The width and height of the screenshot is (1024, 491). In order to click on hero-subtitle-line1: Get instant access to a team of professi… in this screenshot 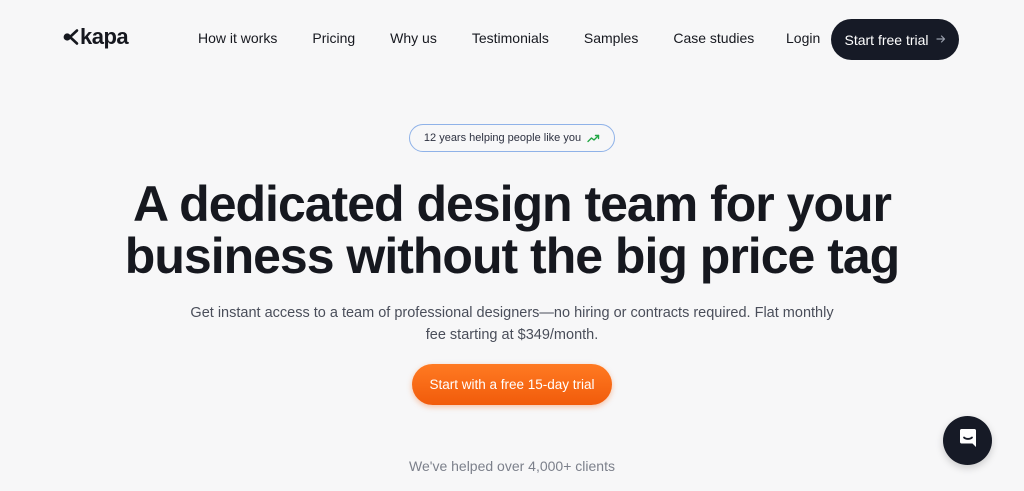, I will do `click(512, 313)`.